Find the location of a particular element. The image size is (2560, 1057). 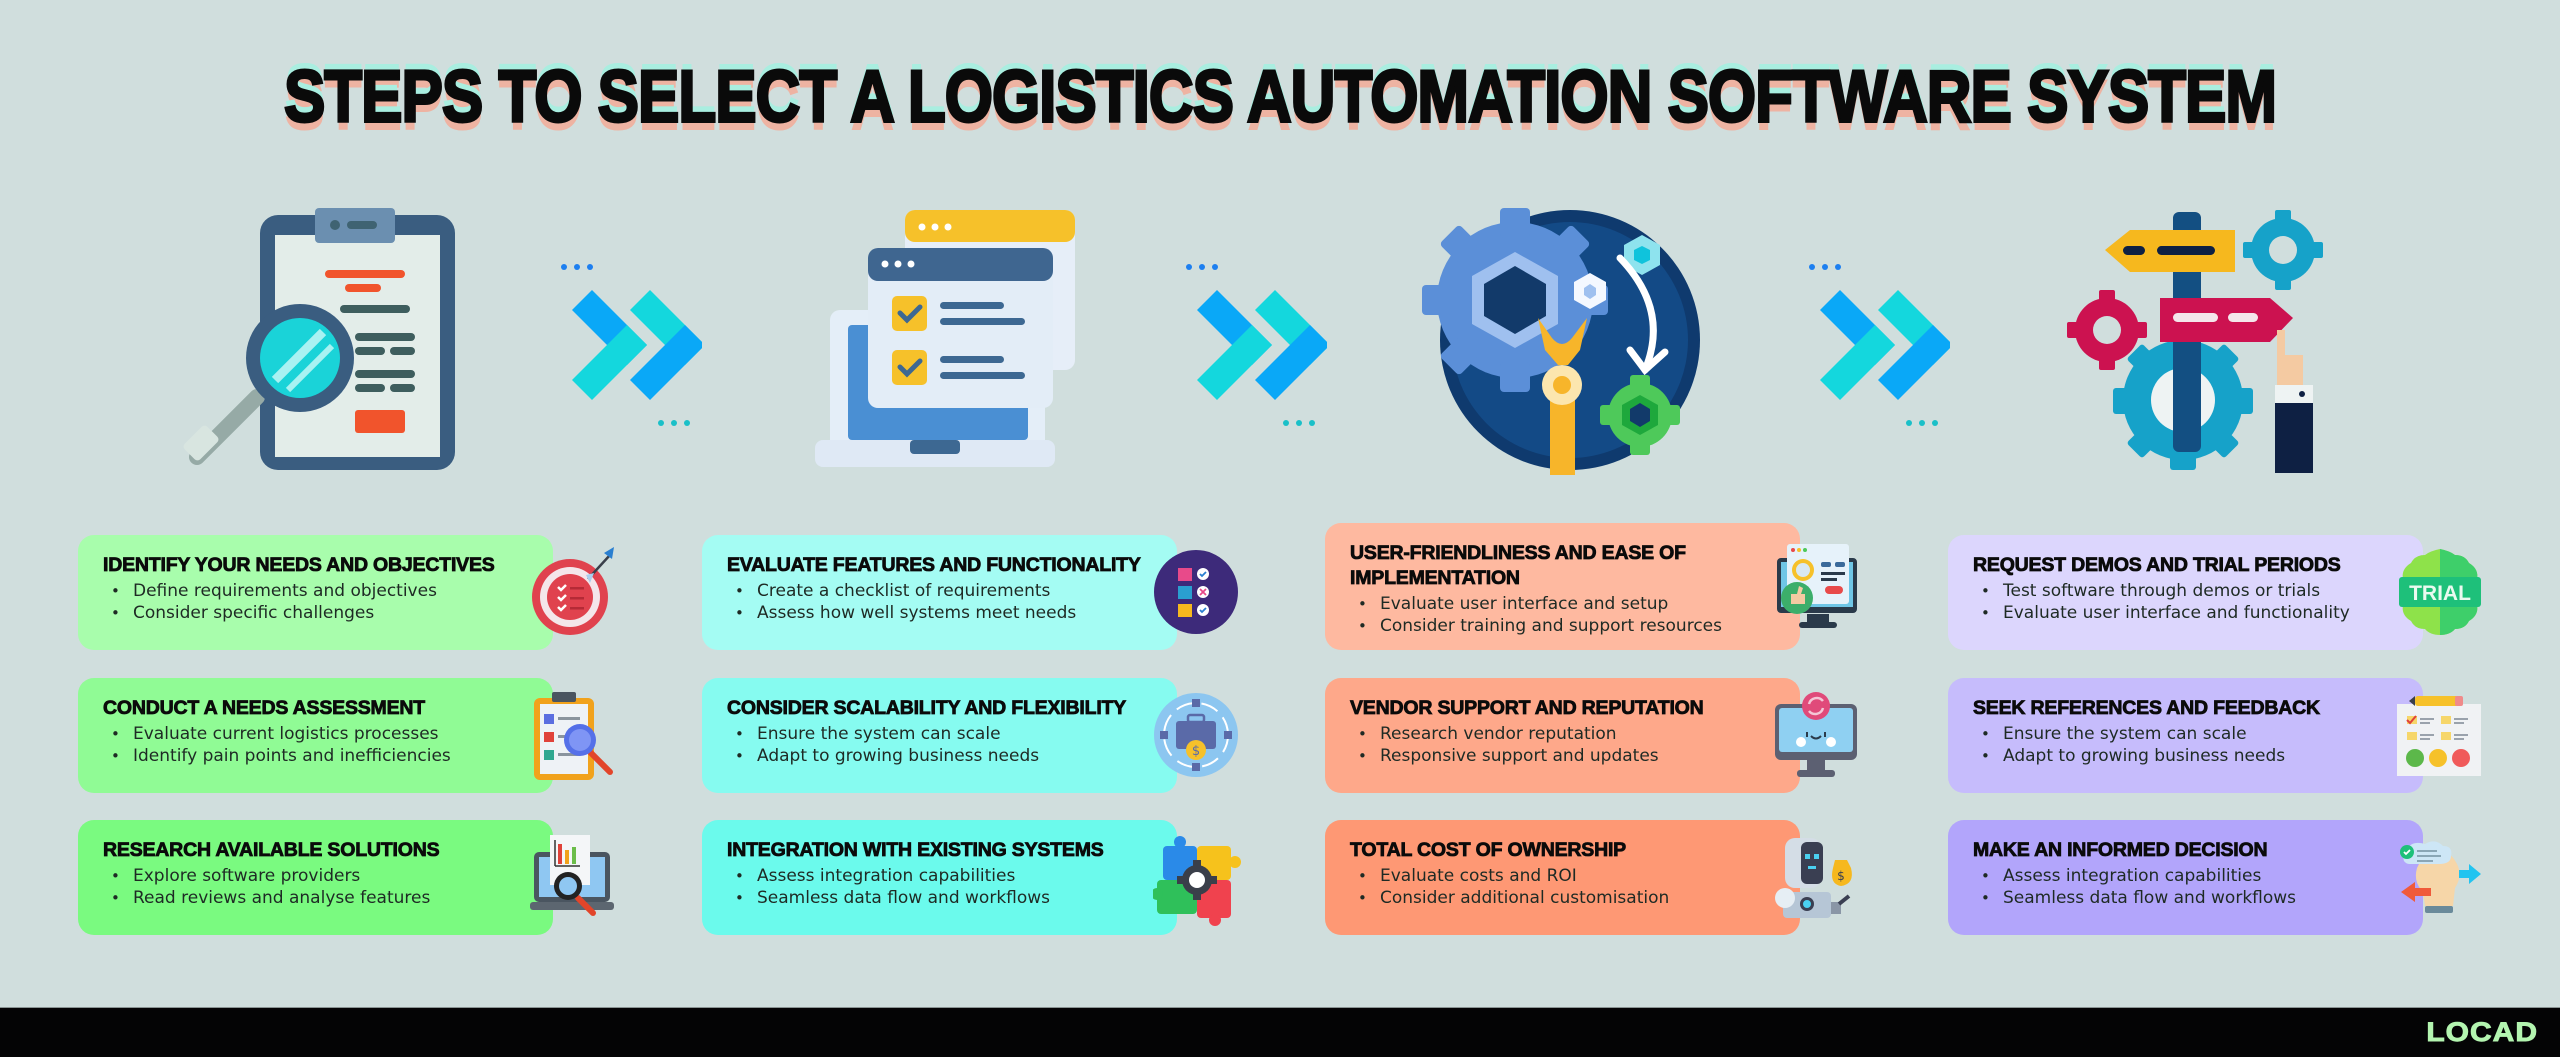

signpost-gears-icon is located at coordinates (2195, 341).